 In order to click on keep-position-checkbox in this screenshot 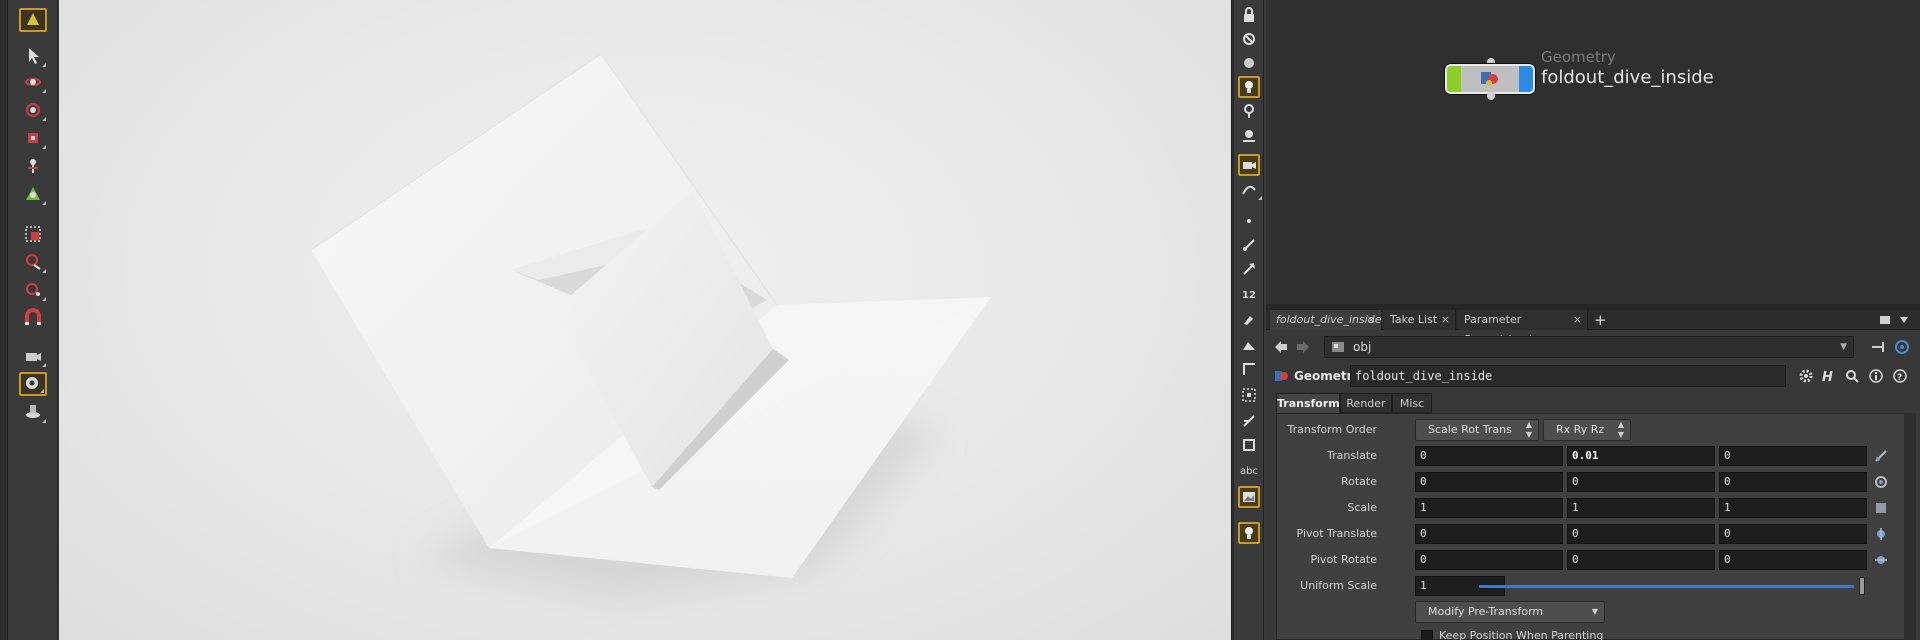, I will do `click(1427, 635)`.